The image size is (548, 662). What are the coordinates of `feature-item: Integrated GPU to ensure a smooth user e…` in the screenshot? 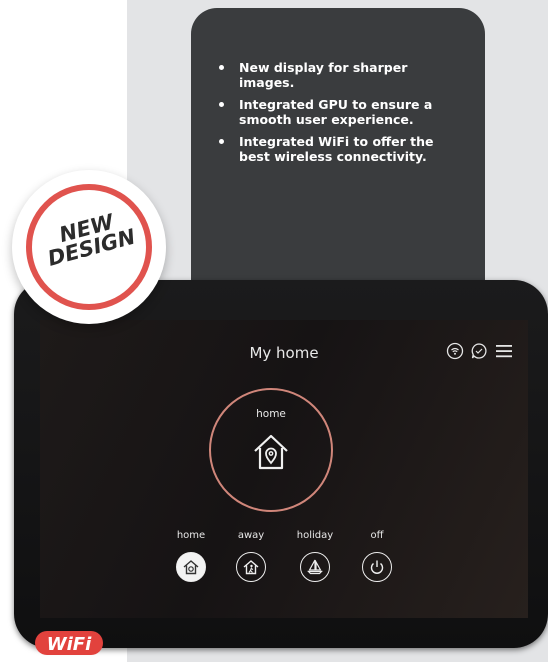 It's located at (340, 112).